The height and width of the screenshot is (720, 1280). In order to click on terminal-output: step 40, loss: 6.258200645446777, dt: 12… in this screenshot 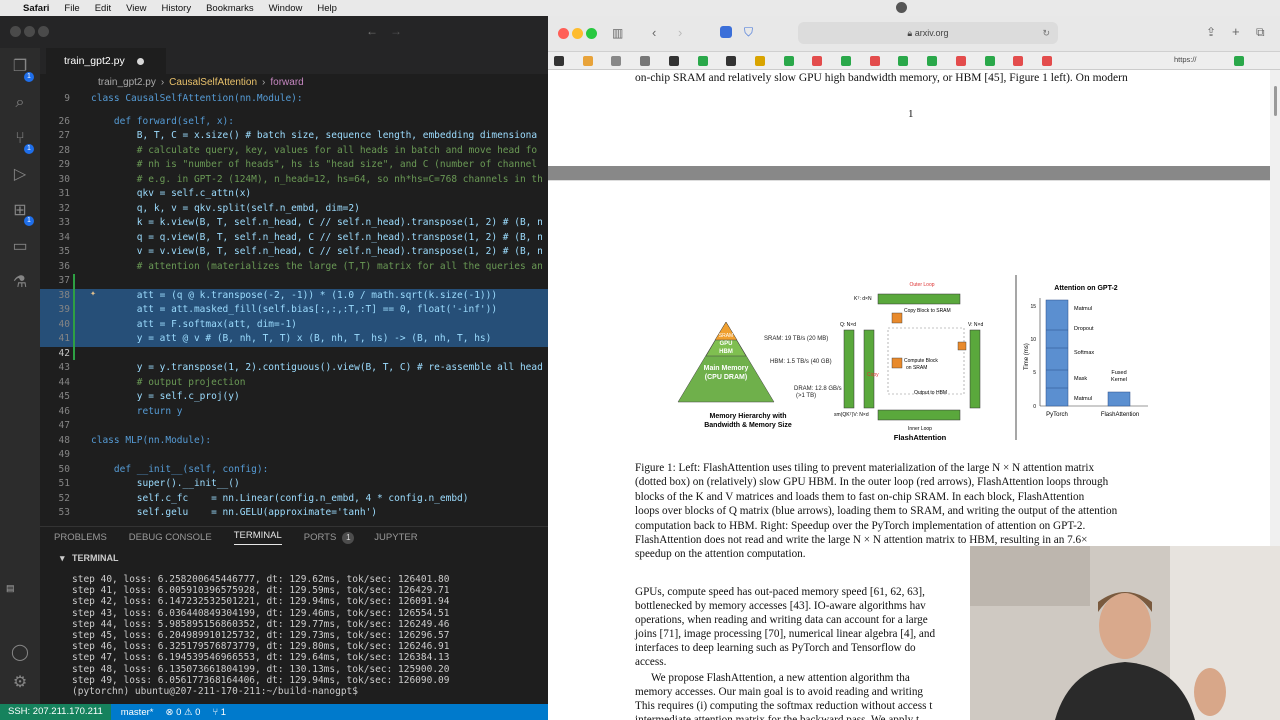, I will do `click(294, 638)`.